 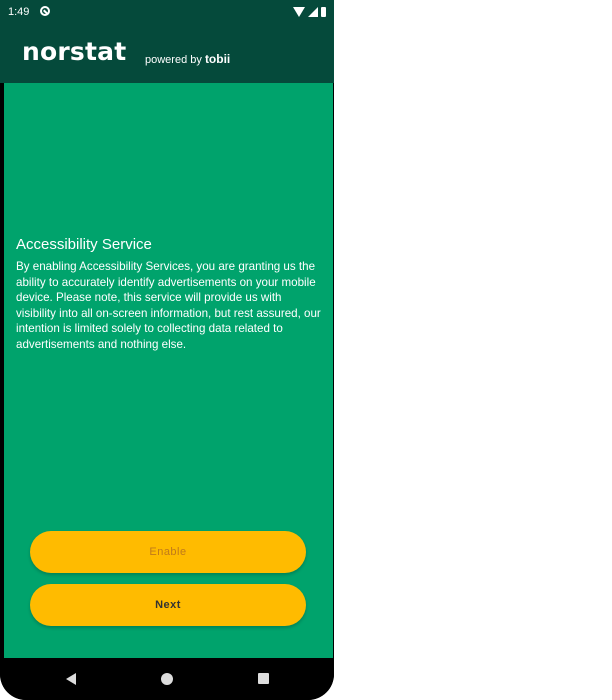 What do you see at coordinates (45, 11) in the screenshot?
I see `sync-icon` at bounding box center [45, 11].